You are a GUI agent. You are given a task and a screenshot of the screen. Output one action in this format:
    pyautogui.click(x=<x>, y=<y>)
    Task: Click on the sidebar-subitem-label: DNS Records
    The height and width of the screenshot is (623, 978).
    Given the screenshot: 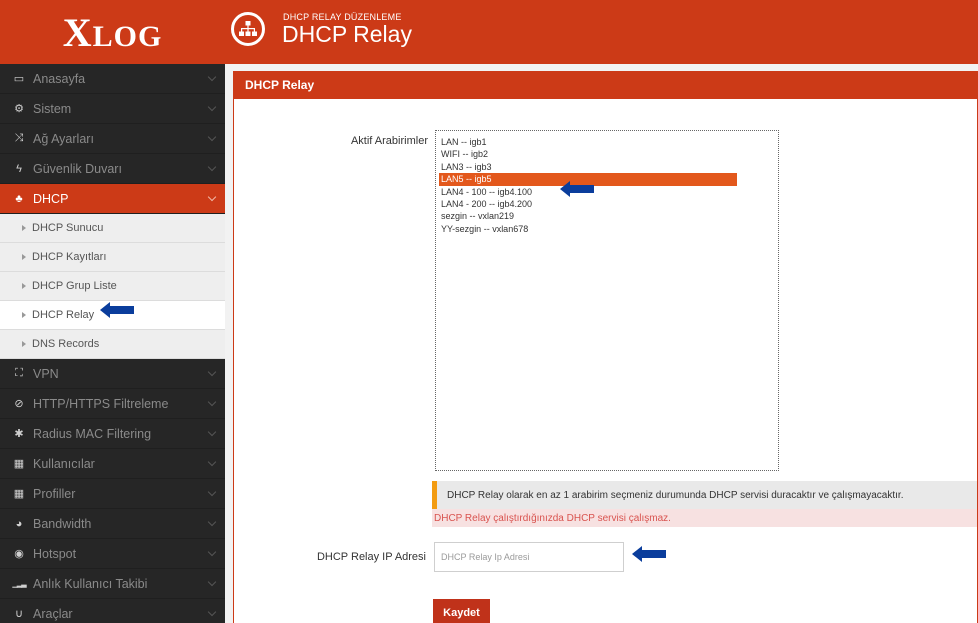 What is the action you would take?
    pyautogui.click(x=66, y=344)
    